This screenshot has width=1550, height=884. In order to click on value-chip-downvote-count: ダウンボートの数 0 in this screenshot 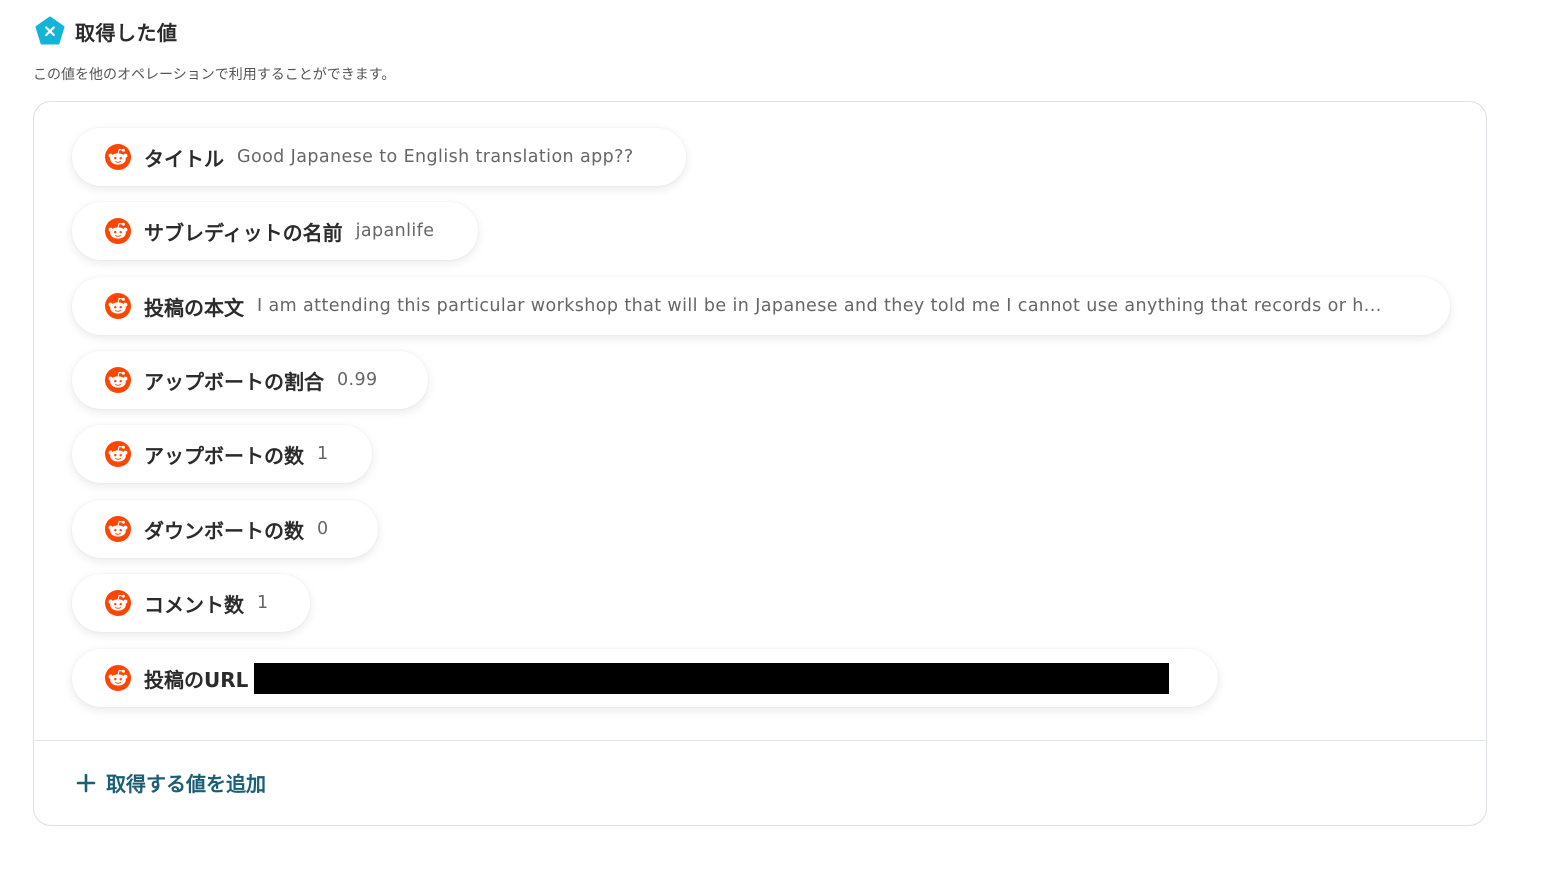, I will do `click(225, 529)`.